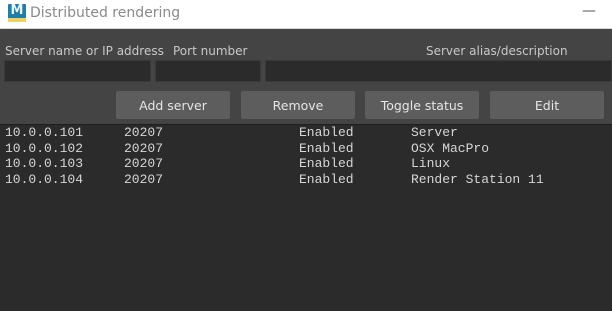 The image size is (612, 311). What do you see at coordinates (450, 148) in the screenshot?
I see `server-alias: OSX MacPro` at bounding box center [450, 148].